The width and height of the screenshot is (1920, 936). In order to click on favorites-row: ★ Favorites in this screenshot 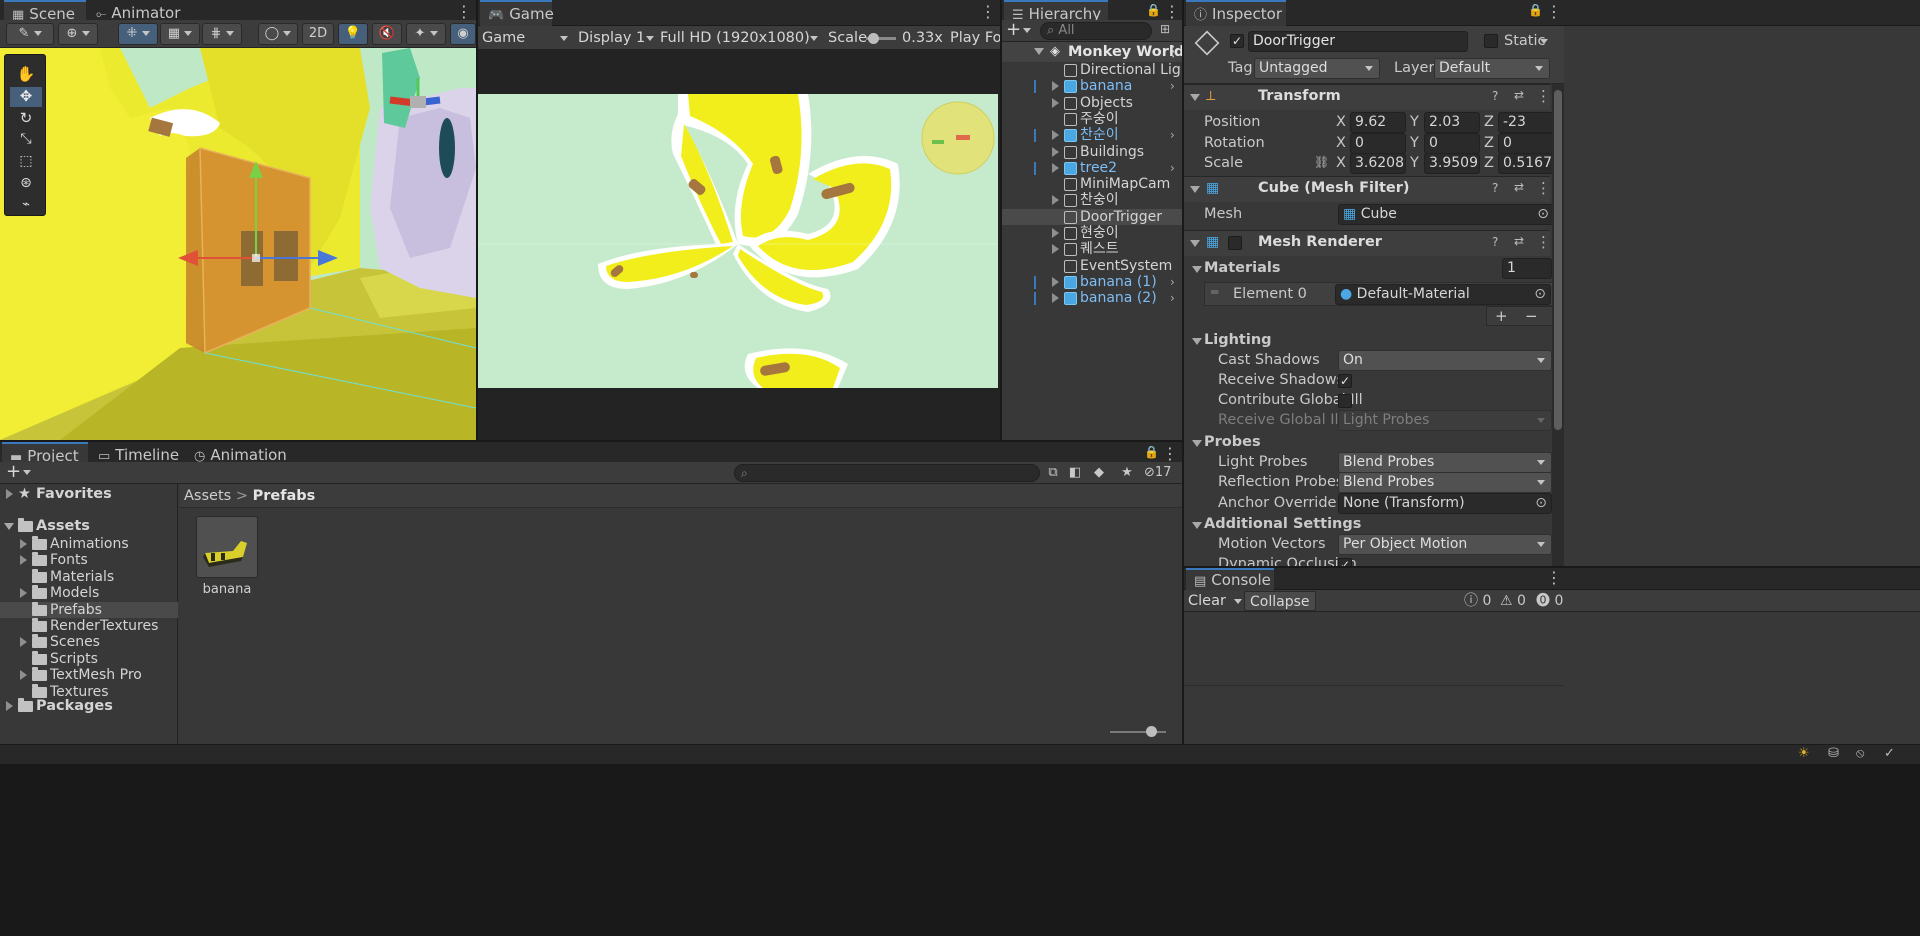, I will do `click(89, 494)`.